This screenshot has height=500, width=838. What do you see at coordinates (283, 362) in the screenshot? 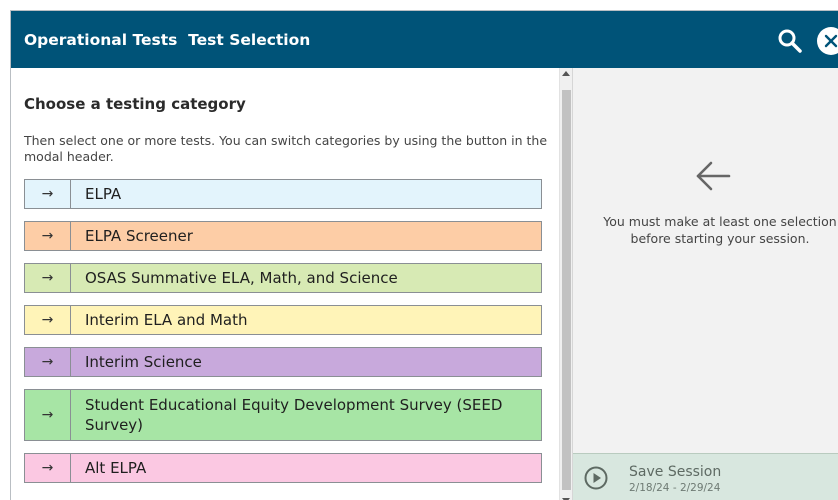
I see `category-interim-science: → Interim Science` at bounding box center [283, 362].